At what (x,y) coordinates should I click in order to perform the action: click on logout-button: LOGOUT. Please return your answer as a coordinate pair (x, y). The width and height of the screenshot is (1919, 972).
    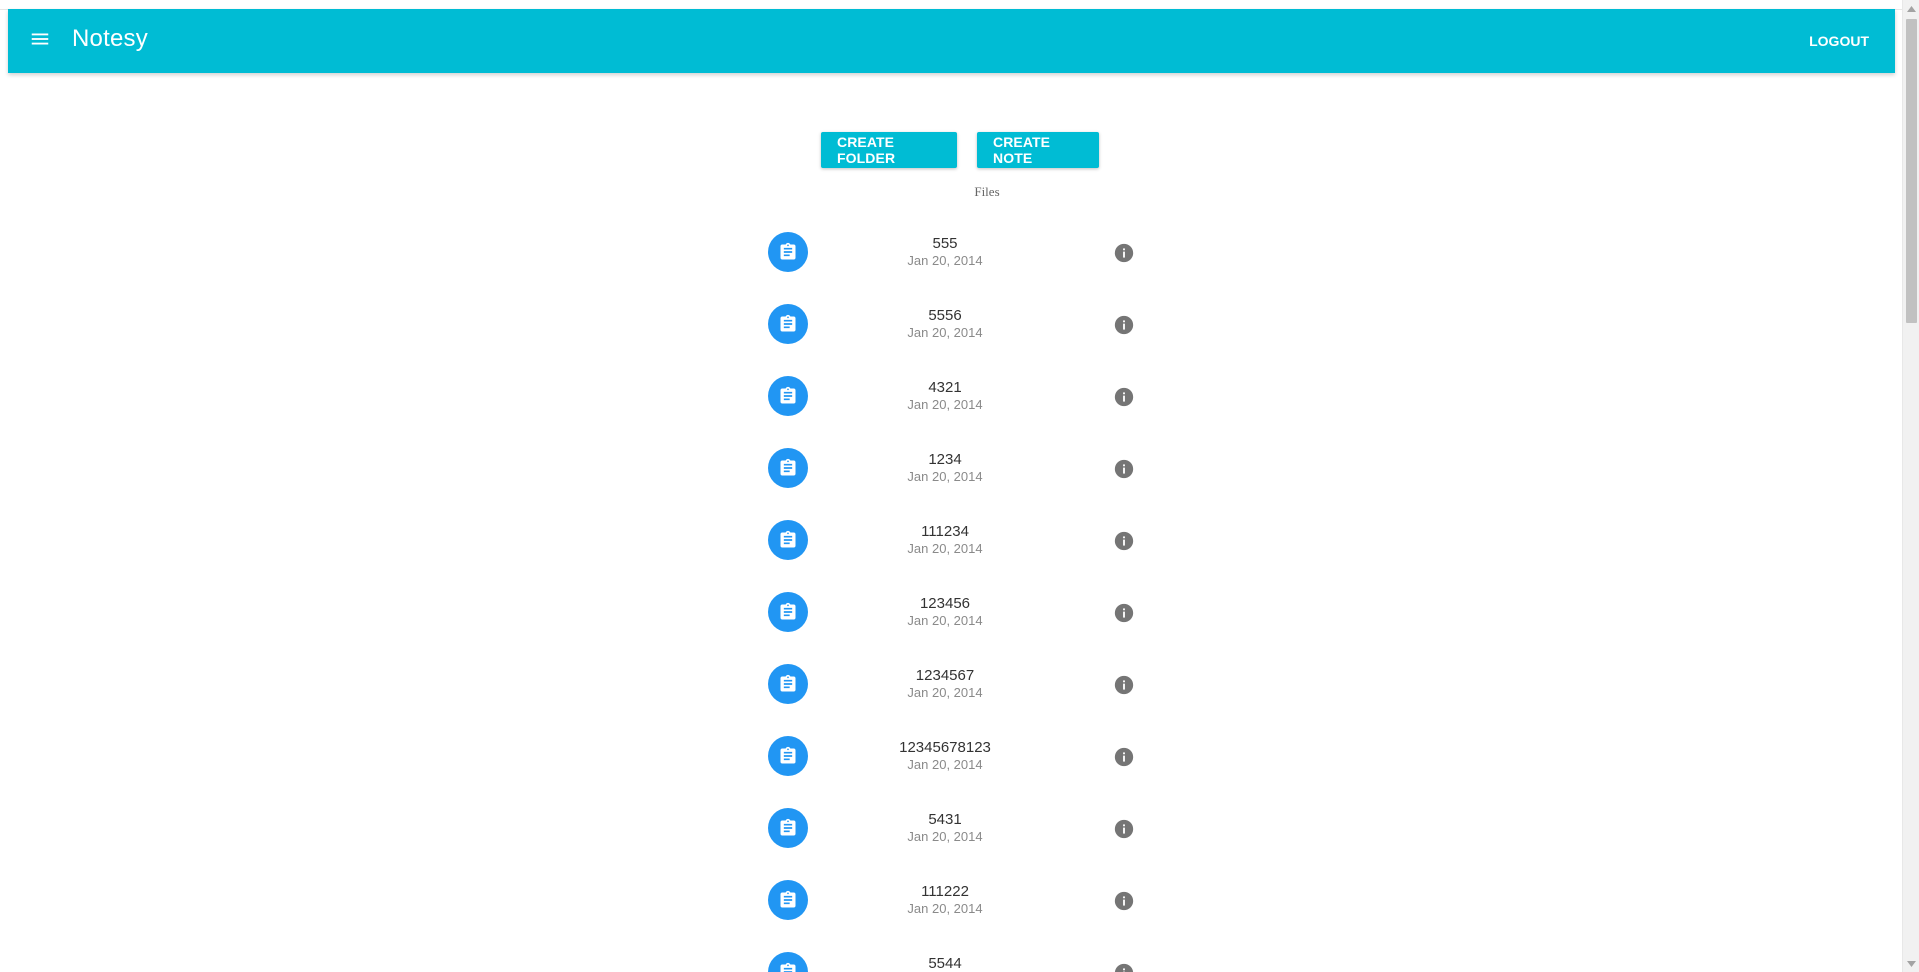
    Looking at the image, I should click on (1839, 41).